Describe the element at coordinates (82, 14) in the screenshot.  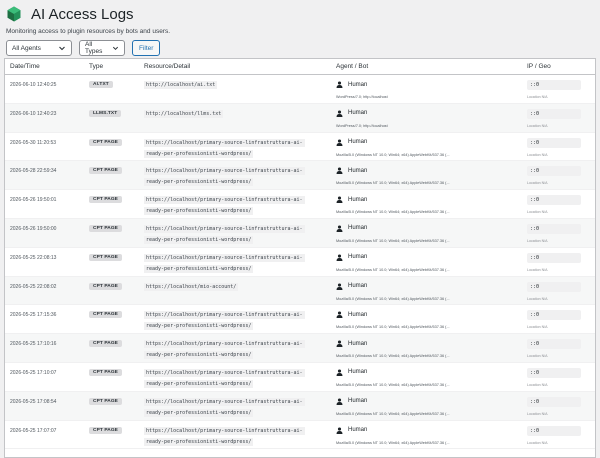
I see `page-title: AI Access Logs` at that location.